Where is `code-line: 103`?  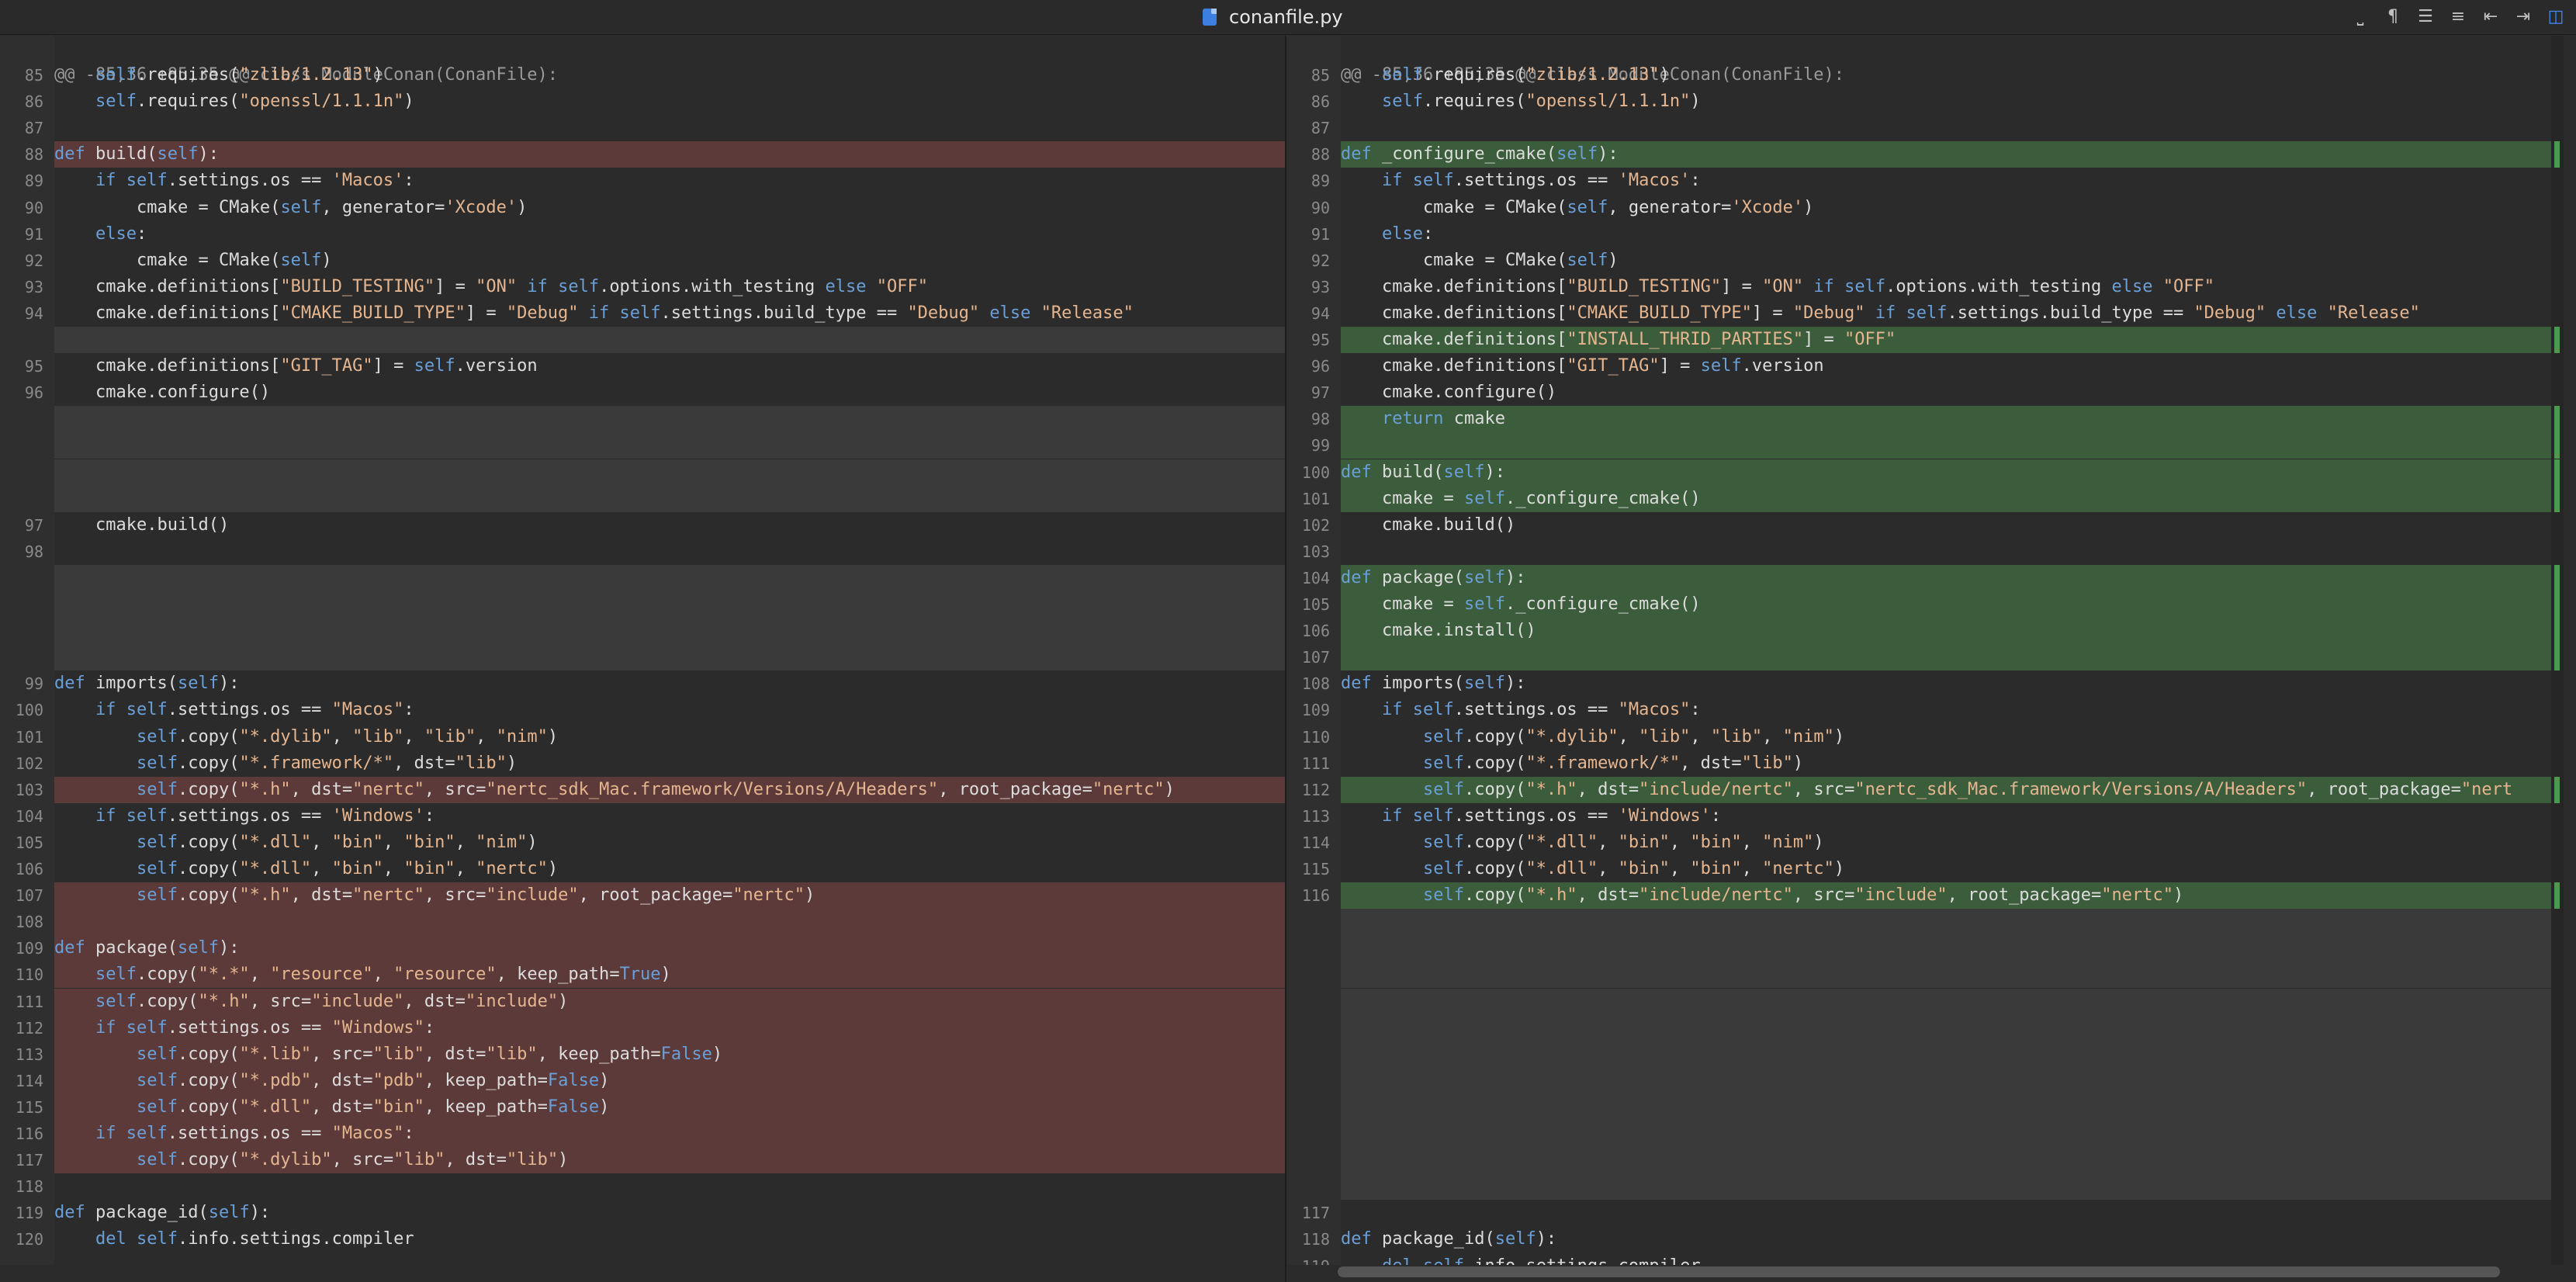
code-line: 103 is located at coordinates (1933, 552).